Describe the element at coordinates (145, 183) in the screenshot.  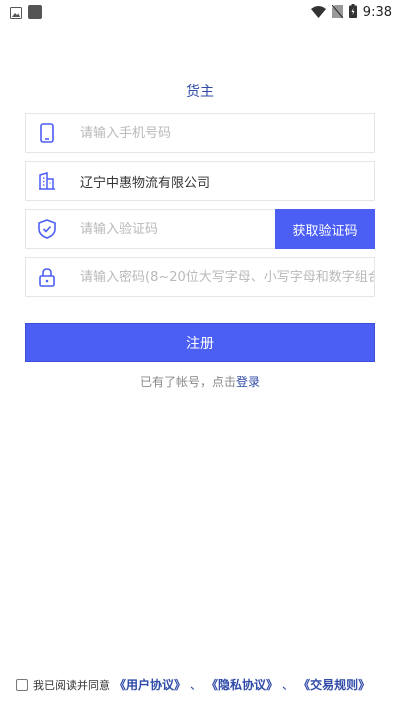
I see `company-value: 辽宁中惠物流有限公司` at that location.